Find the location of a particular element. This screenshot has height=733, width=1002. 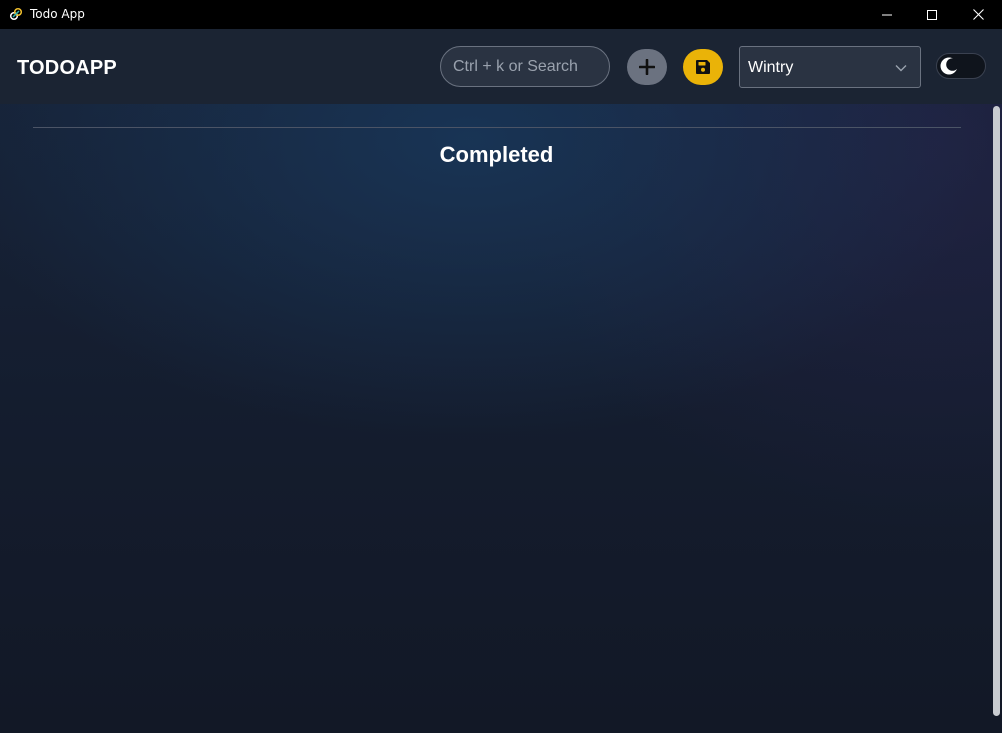

title-bar: Todo App is located at coordinates (501, 14).